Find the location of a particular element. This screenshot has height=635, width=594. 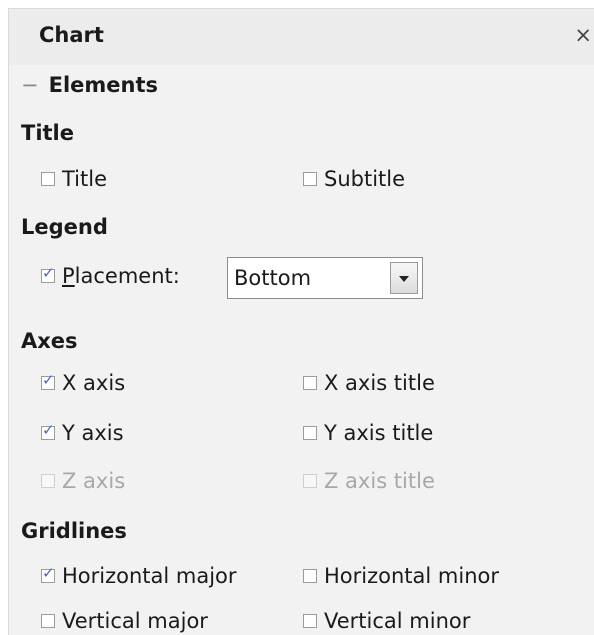

placement-checkbox-label: Placement: is located at coordinates (121, 276).